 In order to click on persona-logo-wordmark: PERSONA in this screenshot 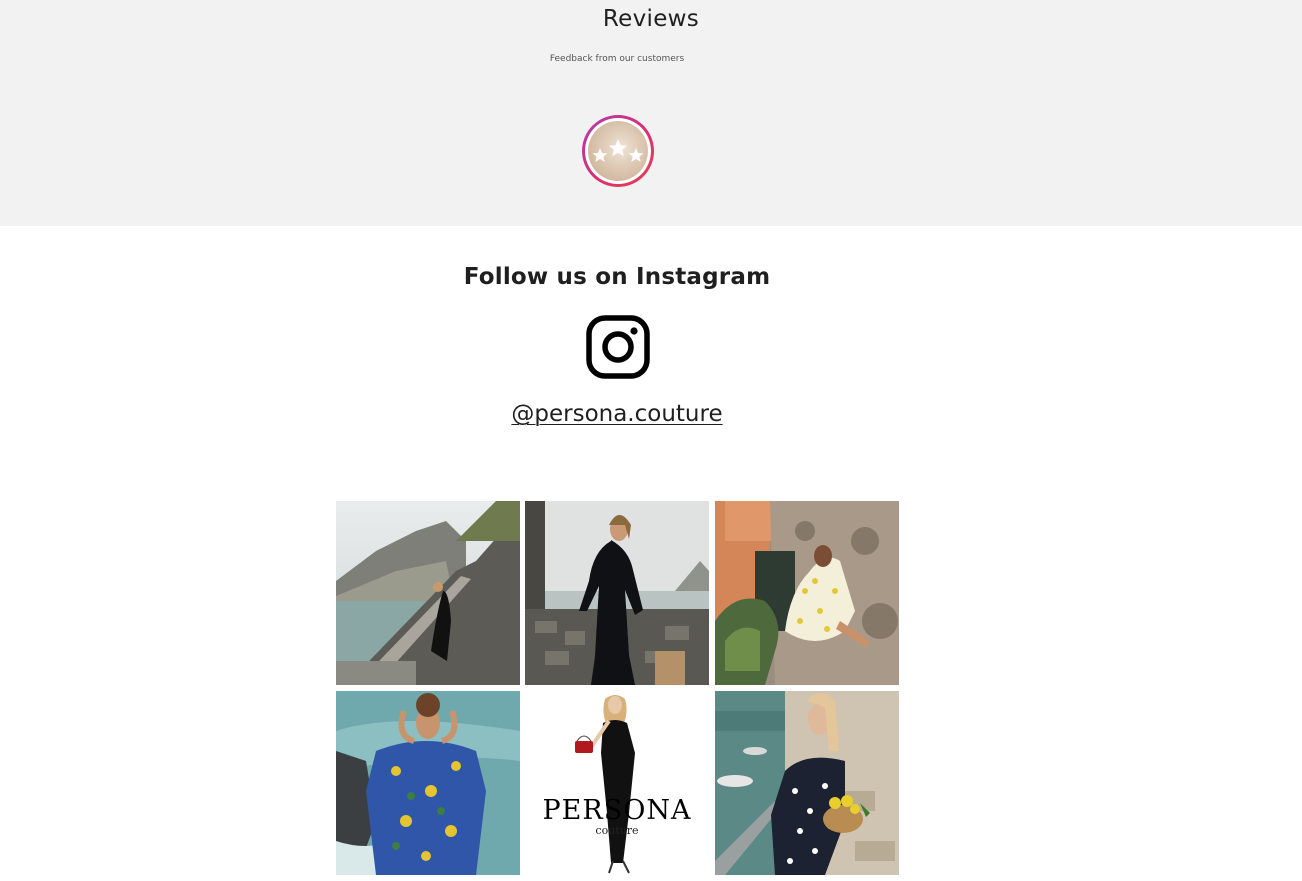, I will do `click(617, 810)`.